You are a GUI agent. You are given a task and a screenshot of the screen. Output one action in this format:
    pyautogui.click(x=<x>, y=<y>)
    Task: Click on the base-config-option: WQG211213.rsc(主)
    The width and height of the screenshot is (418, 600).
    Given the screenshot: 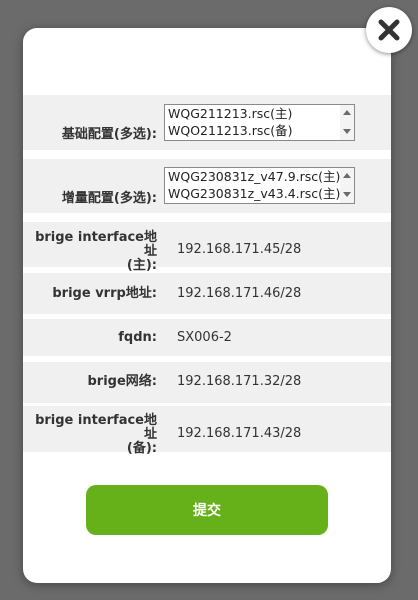 What is the action you would take?
    pyautogui.click(x=230, y=113)
    